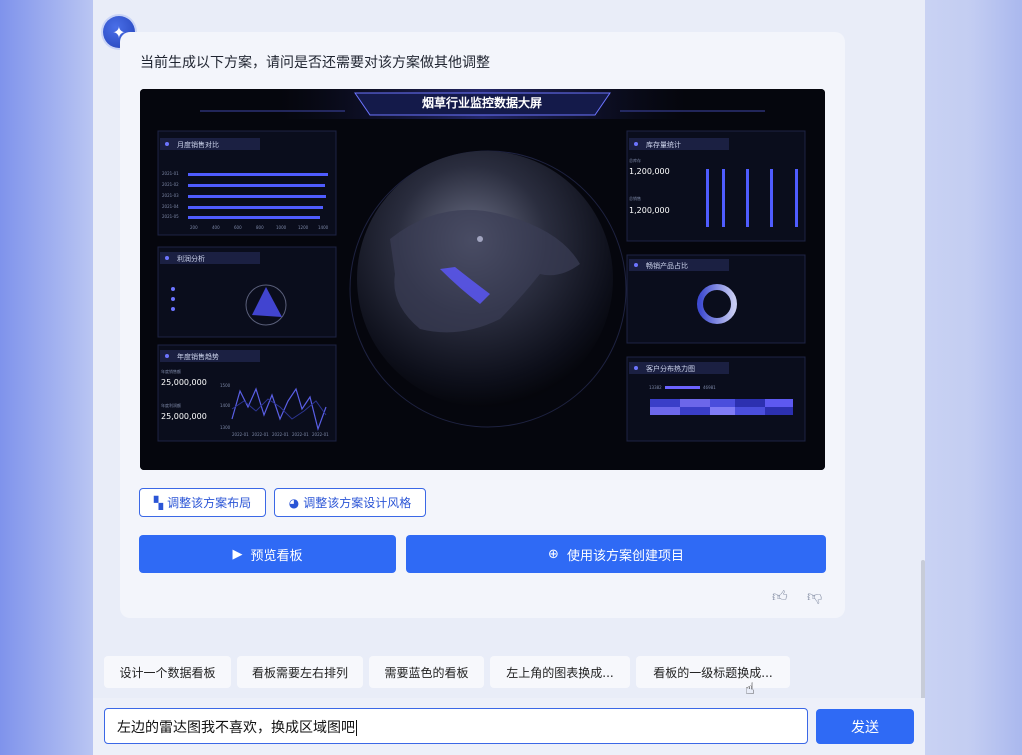 The width and height of the screenshot is (1022, 755). I want to click on svg-text: 年度销售趋势, so click(198, 356).